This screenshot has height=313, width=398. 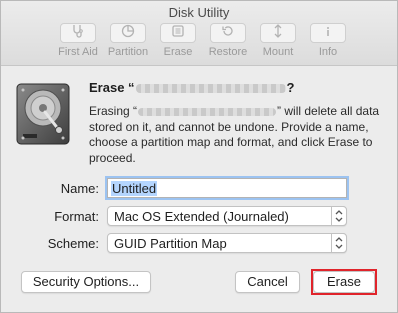 What do you see at coordinates (113, 111) in the screenshot?
I see `desc-prefix: Erasing “` at bounding box center [113, 111].